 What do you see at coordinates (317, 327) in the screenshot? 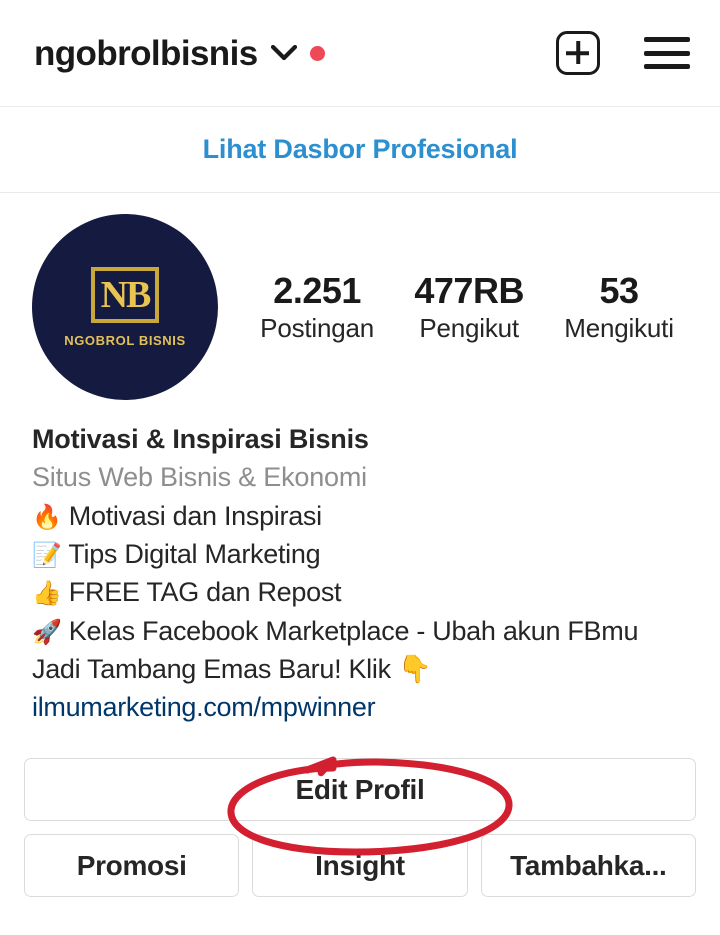
I see `stat-label: Postingan` at bounding box center [317, 327].